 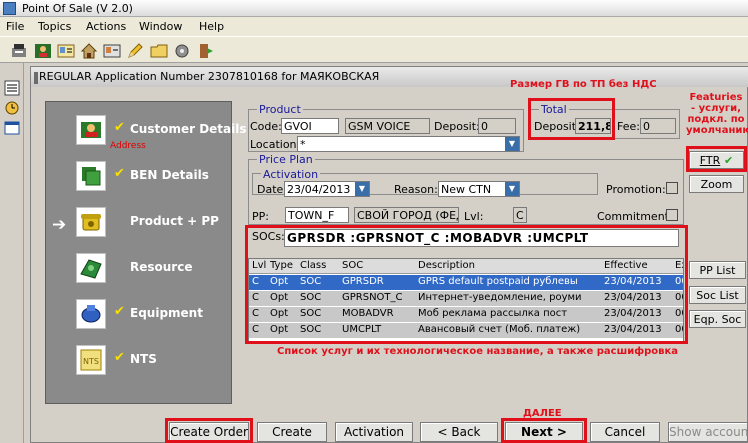 I want to click on window-icon-small, so click(x=36, y=78).